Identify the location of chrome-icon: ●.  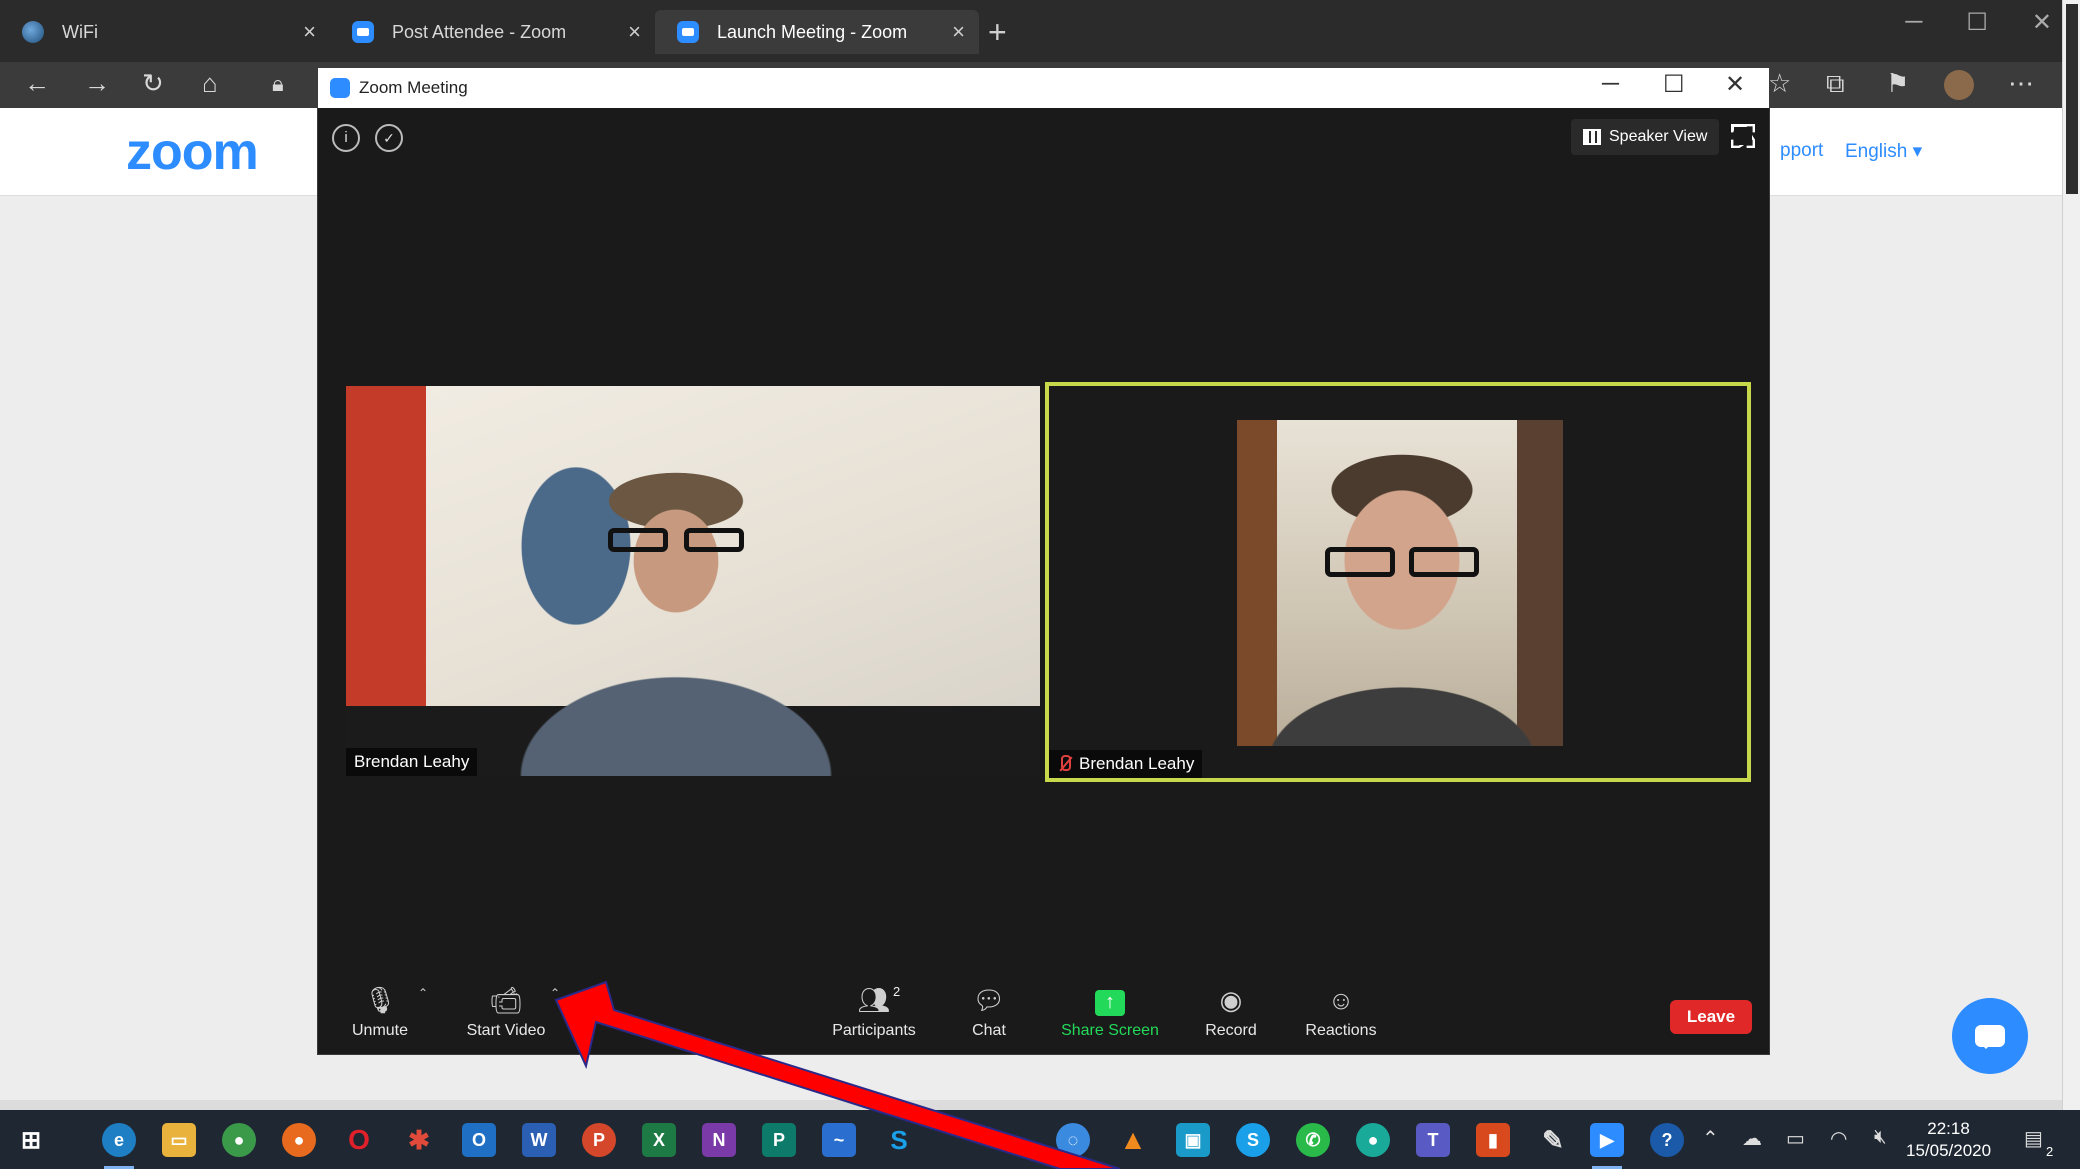
(239, 1140).